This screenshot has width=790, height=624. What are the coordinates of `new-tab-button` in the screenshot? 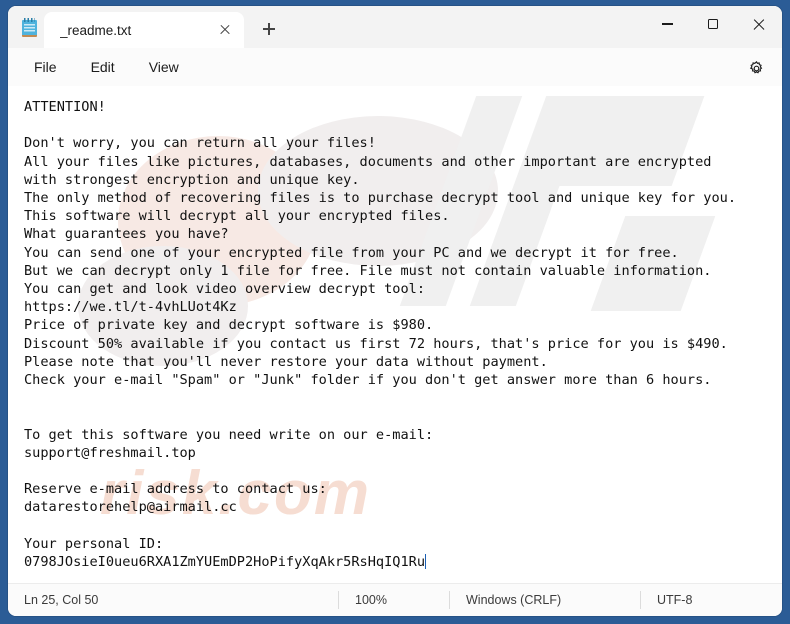 It's located at (269, 29).